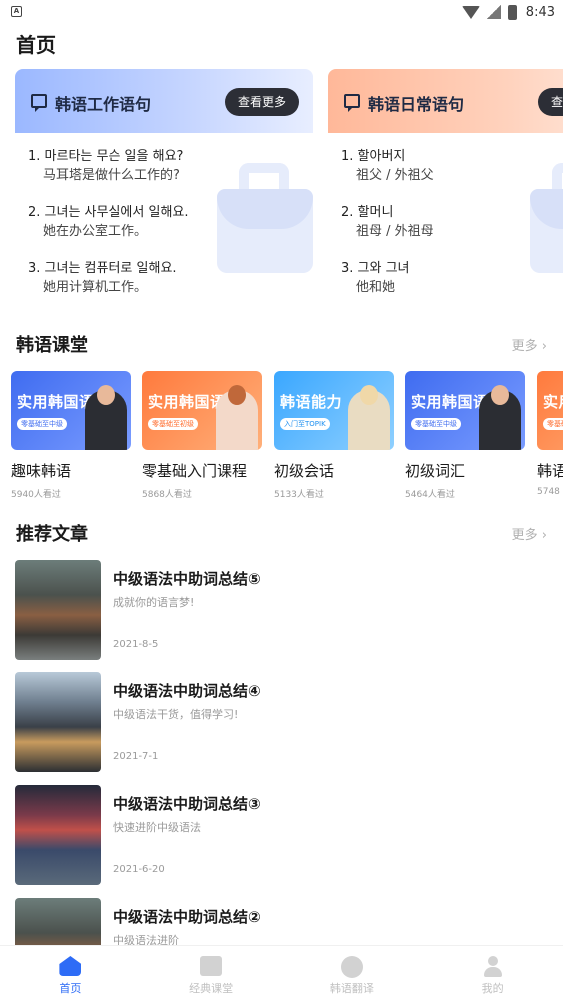 This screenshot has height=1002, width=563. I want to click on nav-classroom: 经典课堂, so click(211, 974).